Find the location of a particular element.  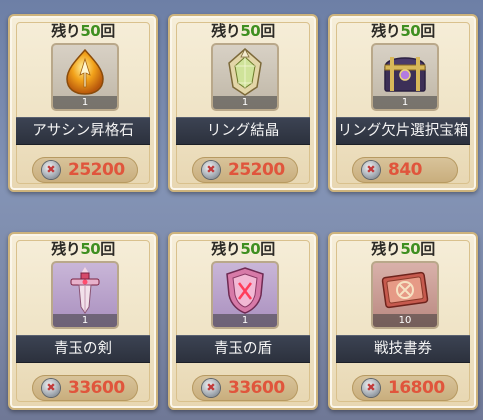

shop-item-card: 残り50回 1 リング欠片選択宝箱 840 is located at coordinates (403, 103).